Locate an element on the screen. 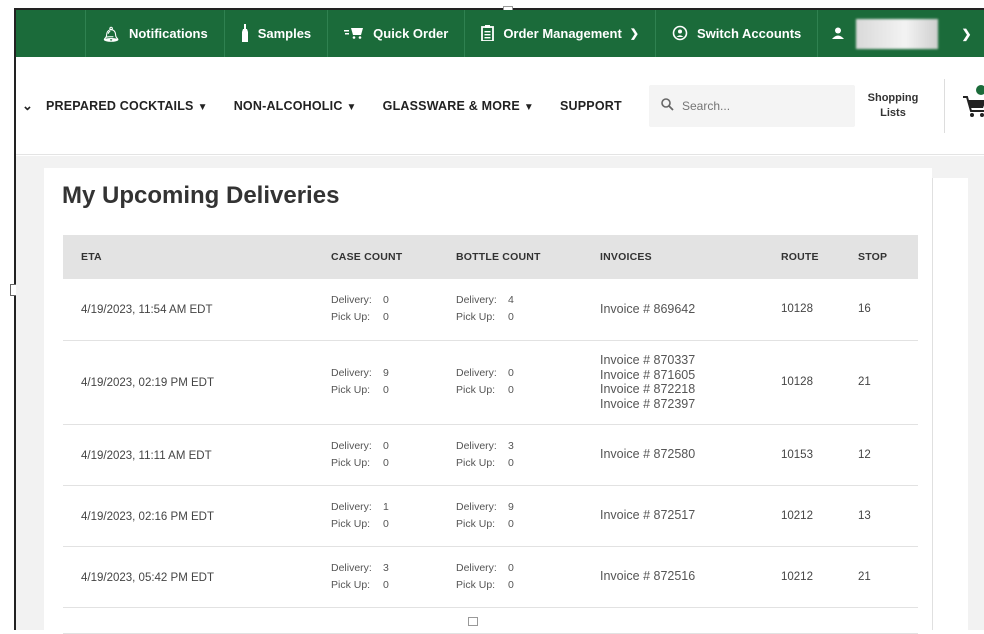 The image size is (984, 634). clipboard-icon is located at coordinates (488, 33).